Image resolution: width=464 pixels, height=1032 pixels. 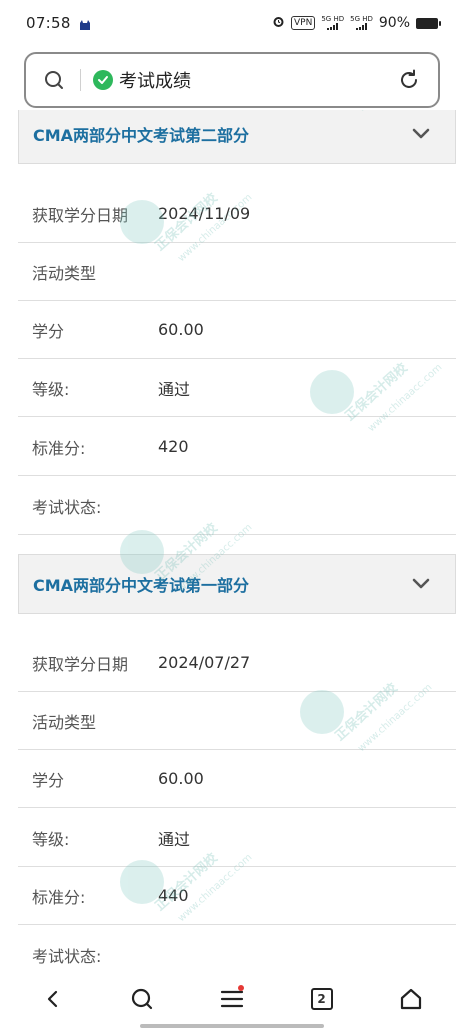 I want to click on address-search-bar: 考试成绩, so click(x=232, y=80).